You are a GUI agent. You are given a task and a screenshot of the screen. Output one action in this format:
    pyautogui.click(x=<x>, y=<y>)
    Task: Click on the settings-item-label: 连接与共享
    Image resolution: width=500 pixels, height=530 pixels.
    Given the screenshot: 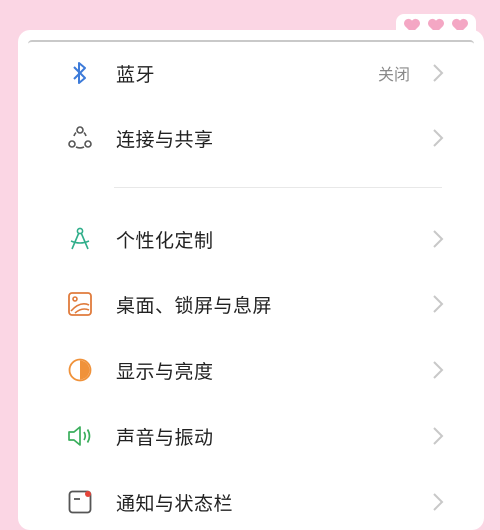 What is the action you would take?
    pyautogui.click(x=165, y=139)
    